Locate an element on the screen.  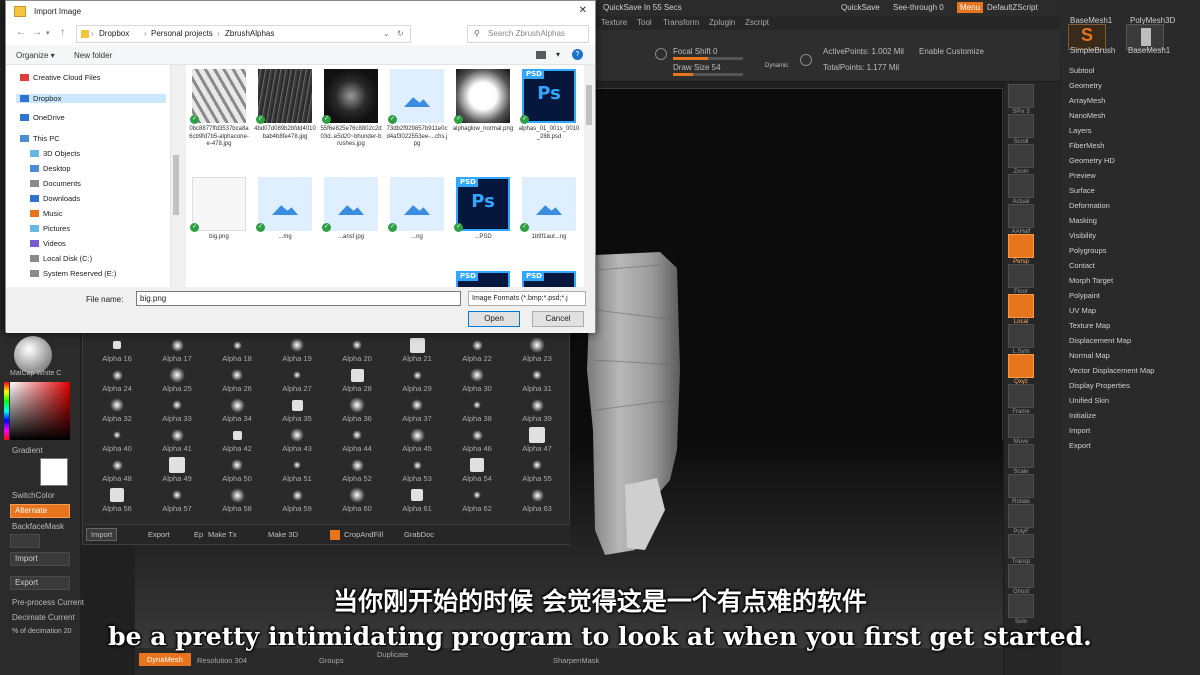
alpha-thumbnail: Alpha 58 is located at coordinates (237, 500).